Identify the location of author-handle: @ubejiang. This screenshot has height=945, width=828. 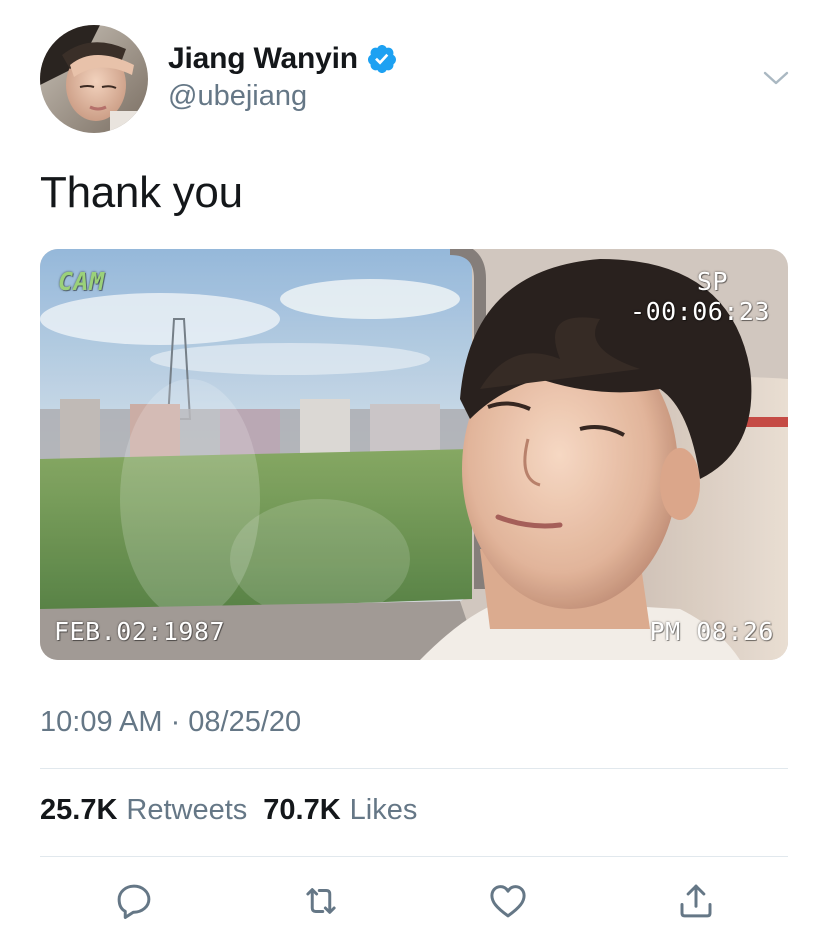
(237, 96).